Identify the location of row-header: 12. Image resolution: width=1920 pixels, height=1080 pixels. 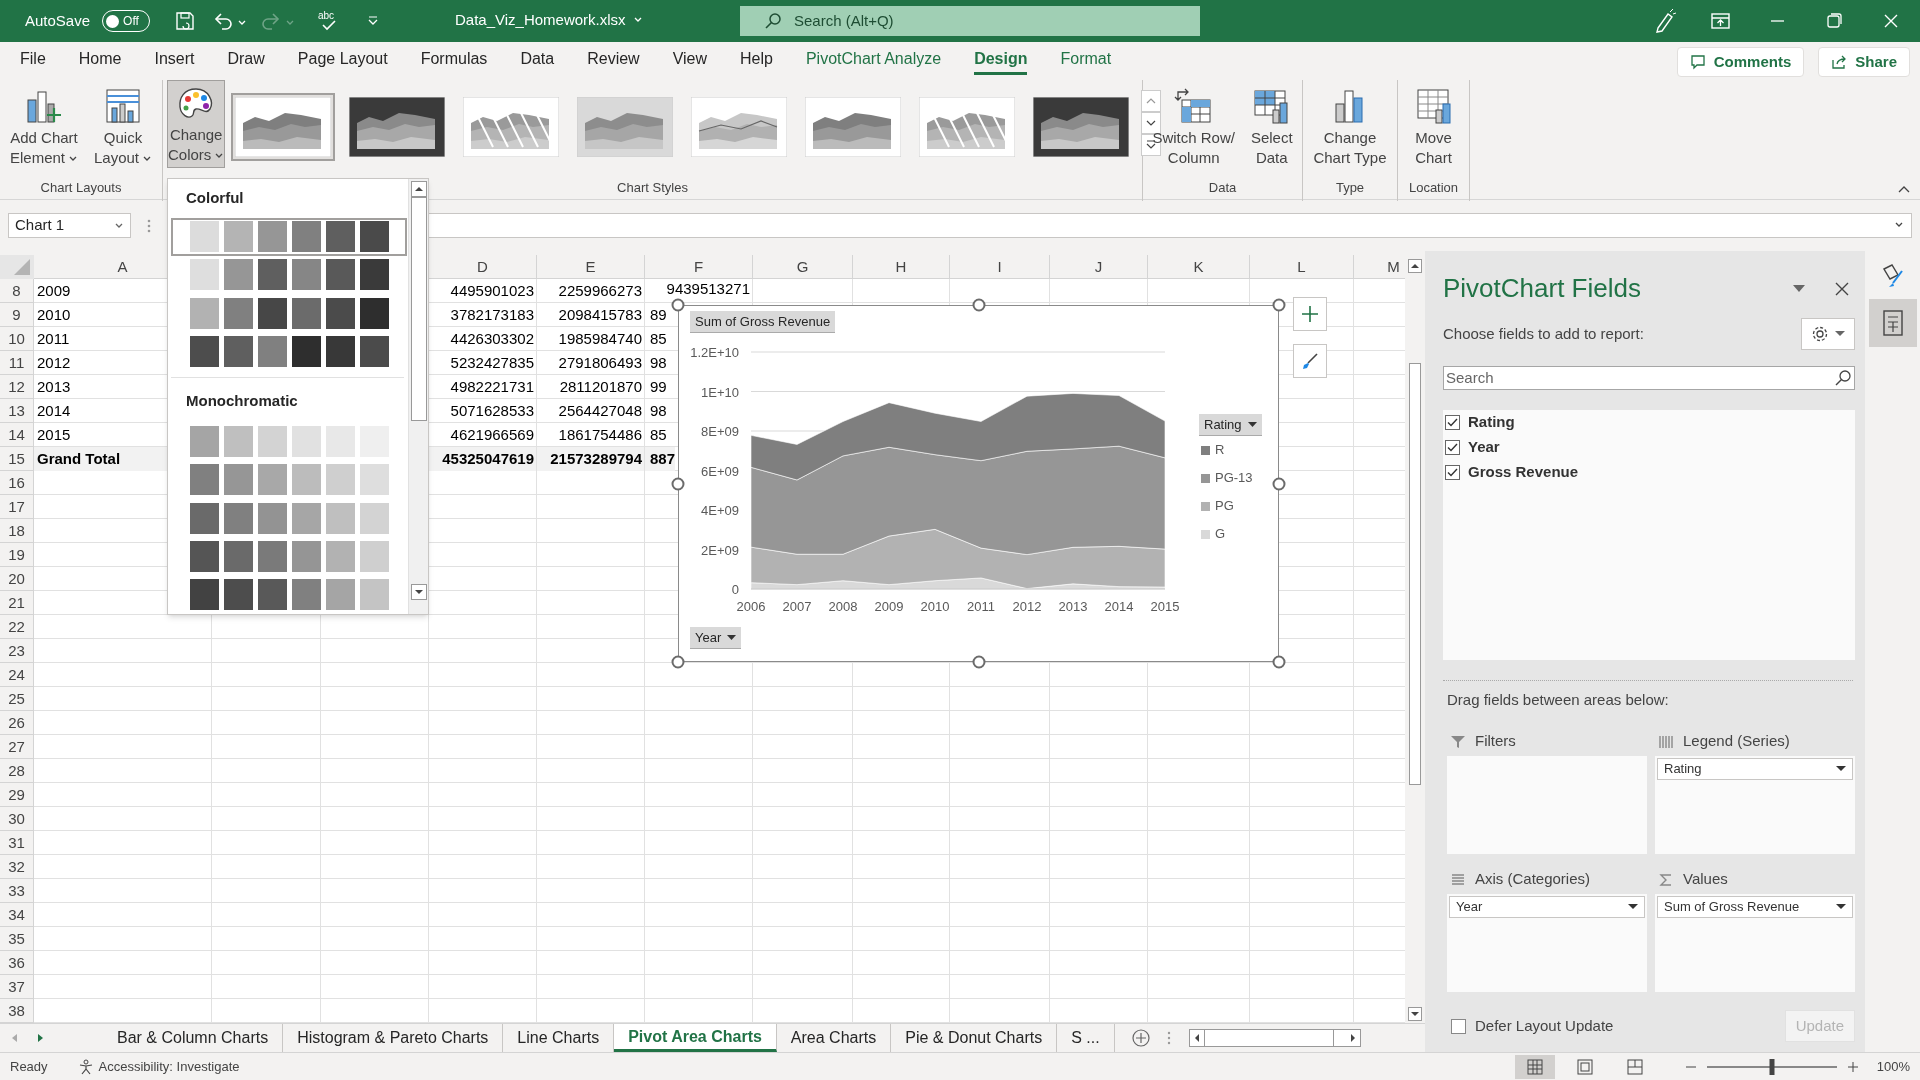
(17, 387).